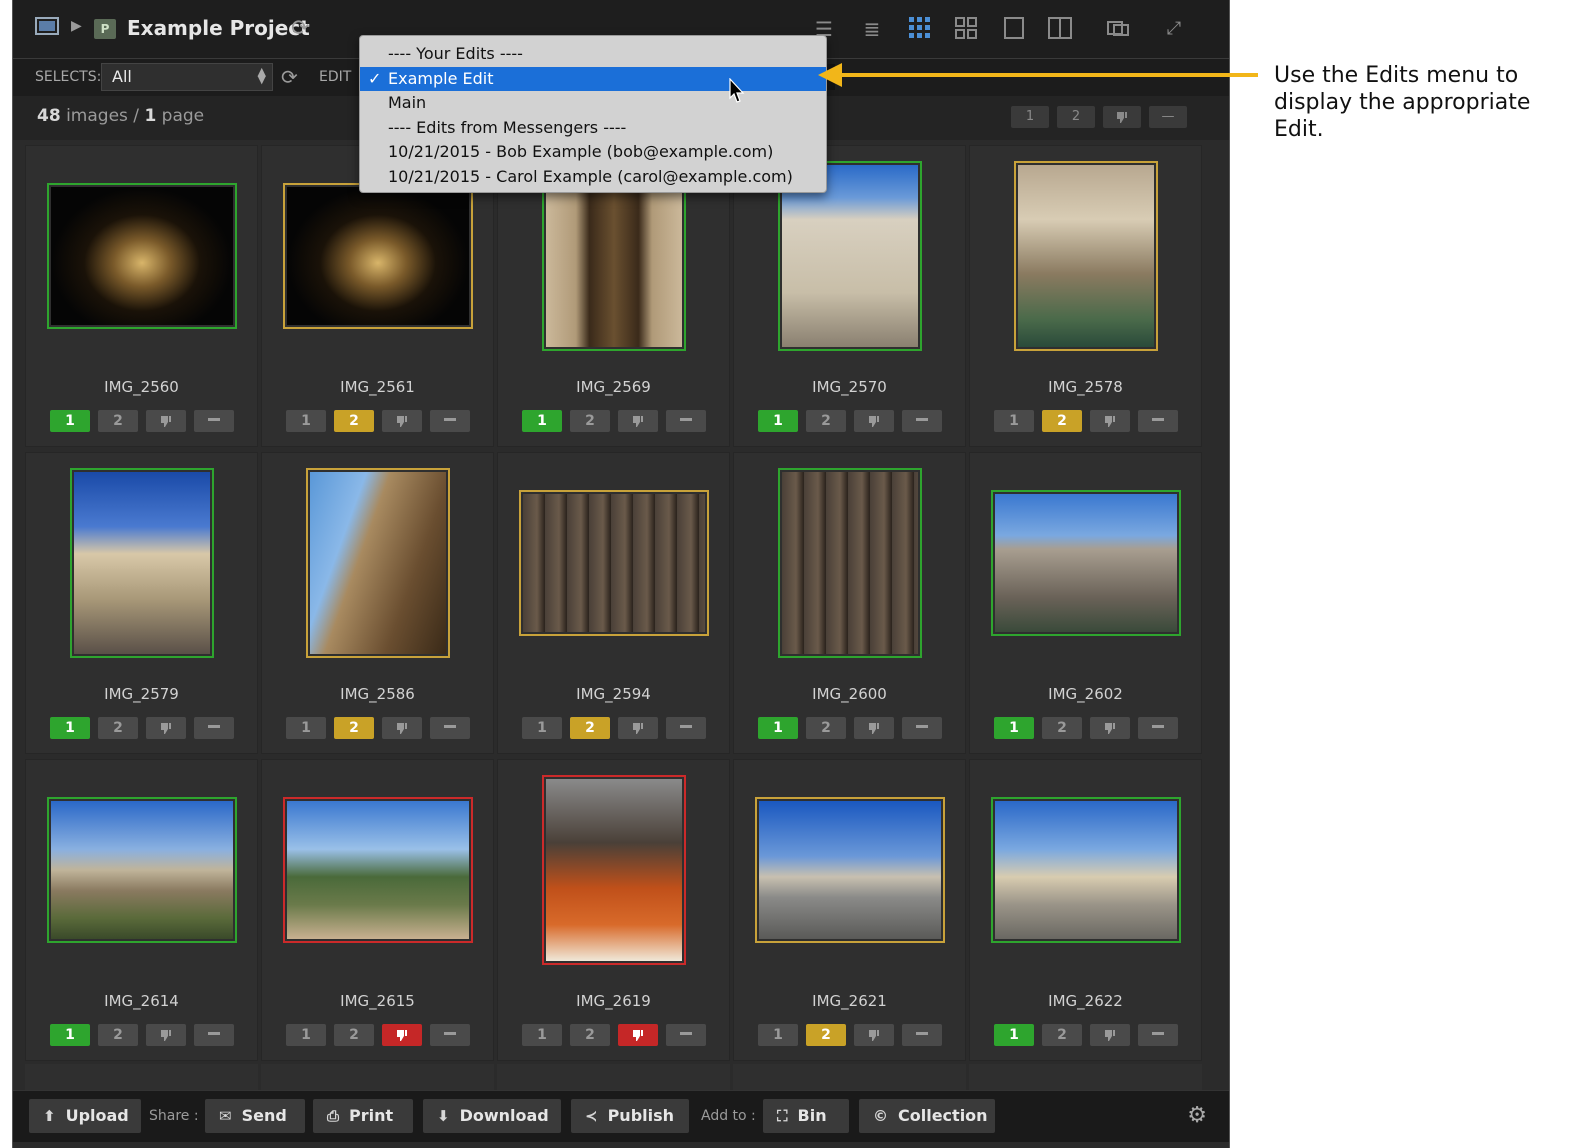  I want to click on image-tile: IMG_2600 1 2, so click(849, 603).